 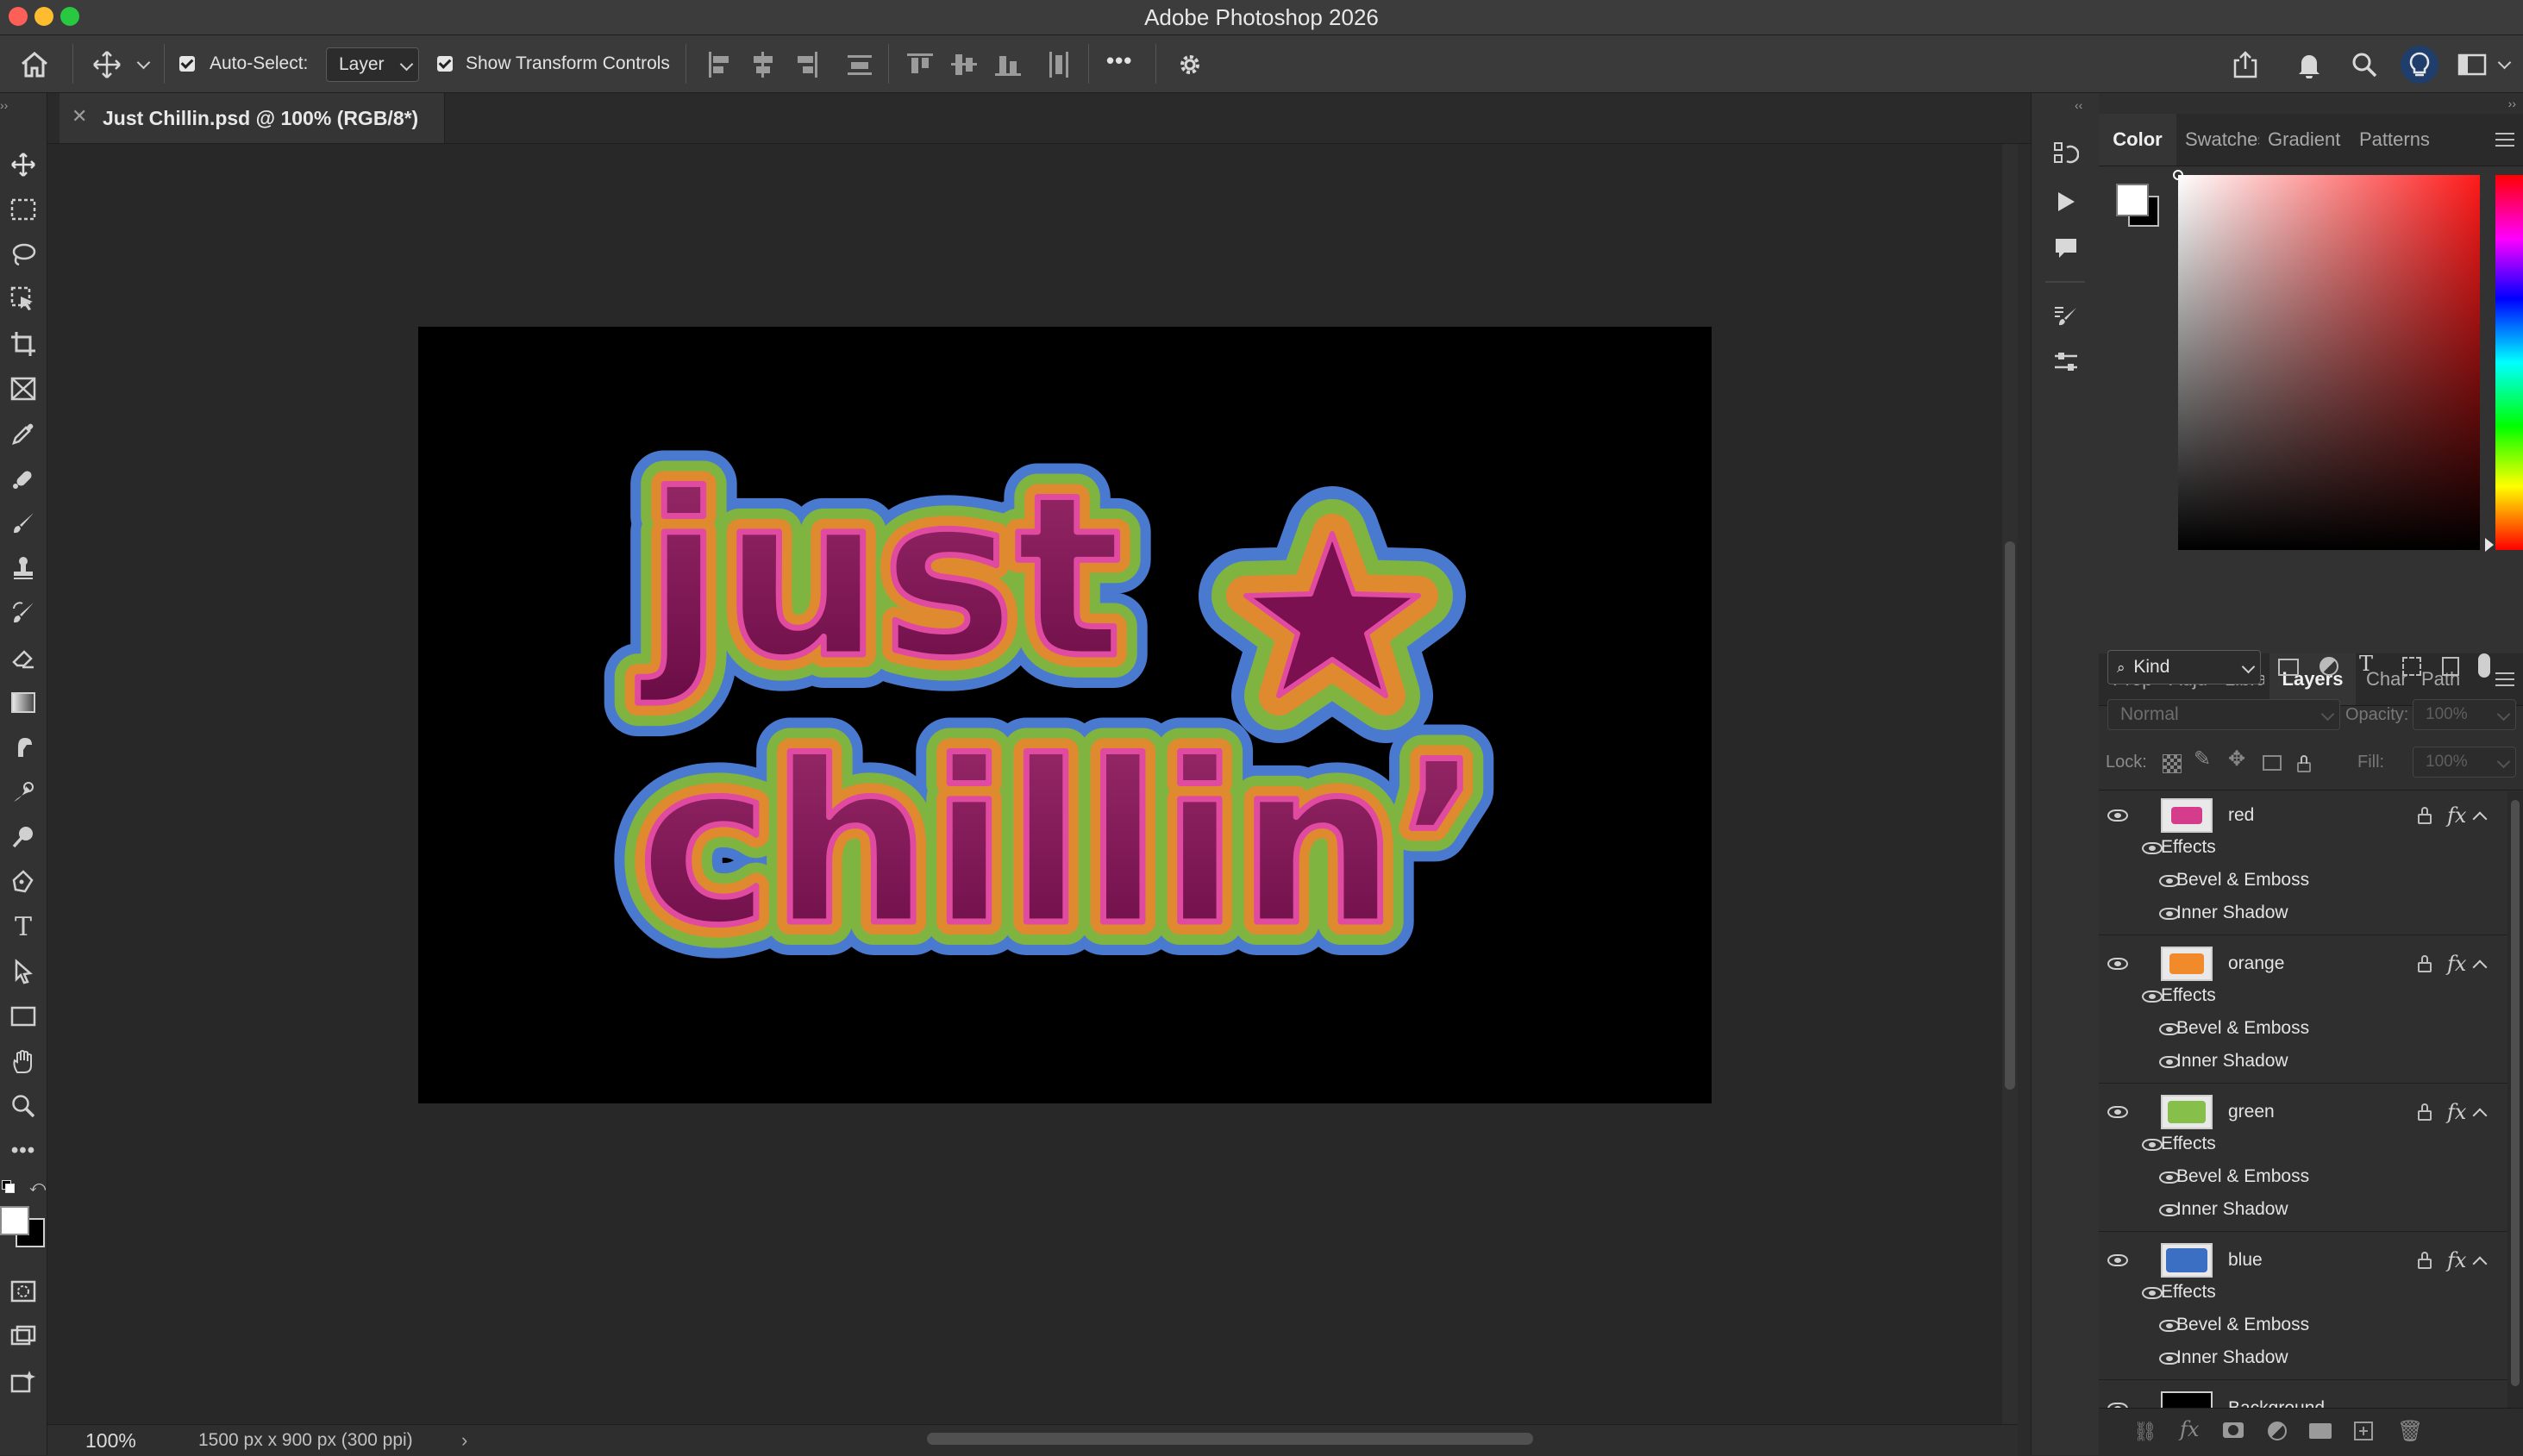 I want to click on align-horizontal-center-icon, so click(x=763, y=65).